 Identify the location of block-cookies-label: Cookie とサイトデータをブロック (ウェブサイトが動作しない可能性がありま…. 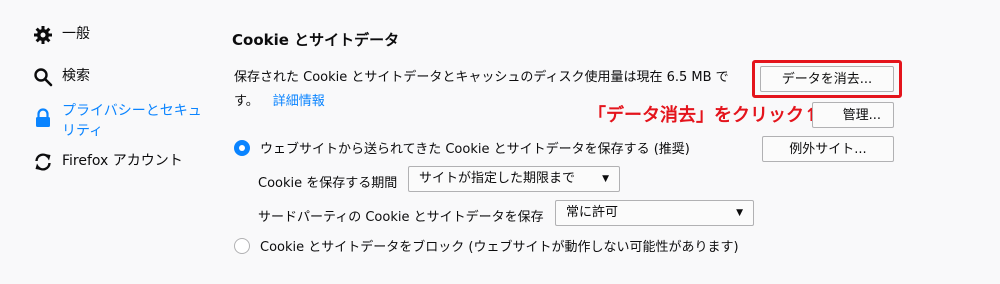
(499, 247).